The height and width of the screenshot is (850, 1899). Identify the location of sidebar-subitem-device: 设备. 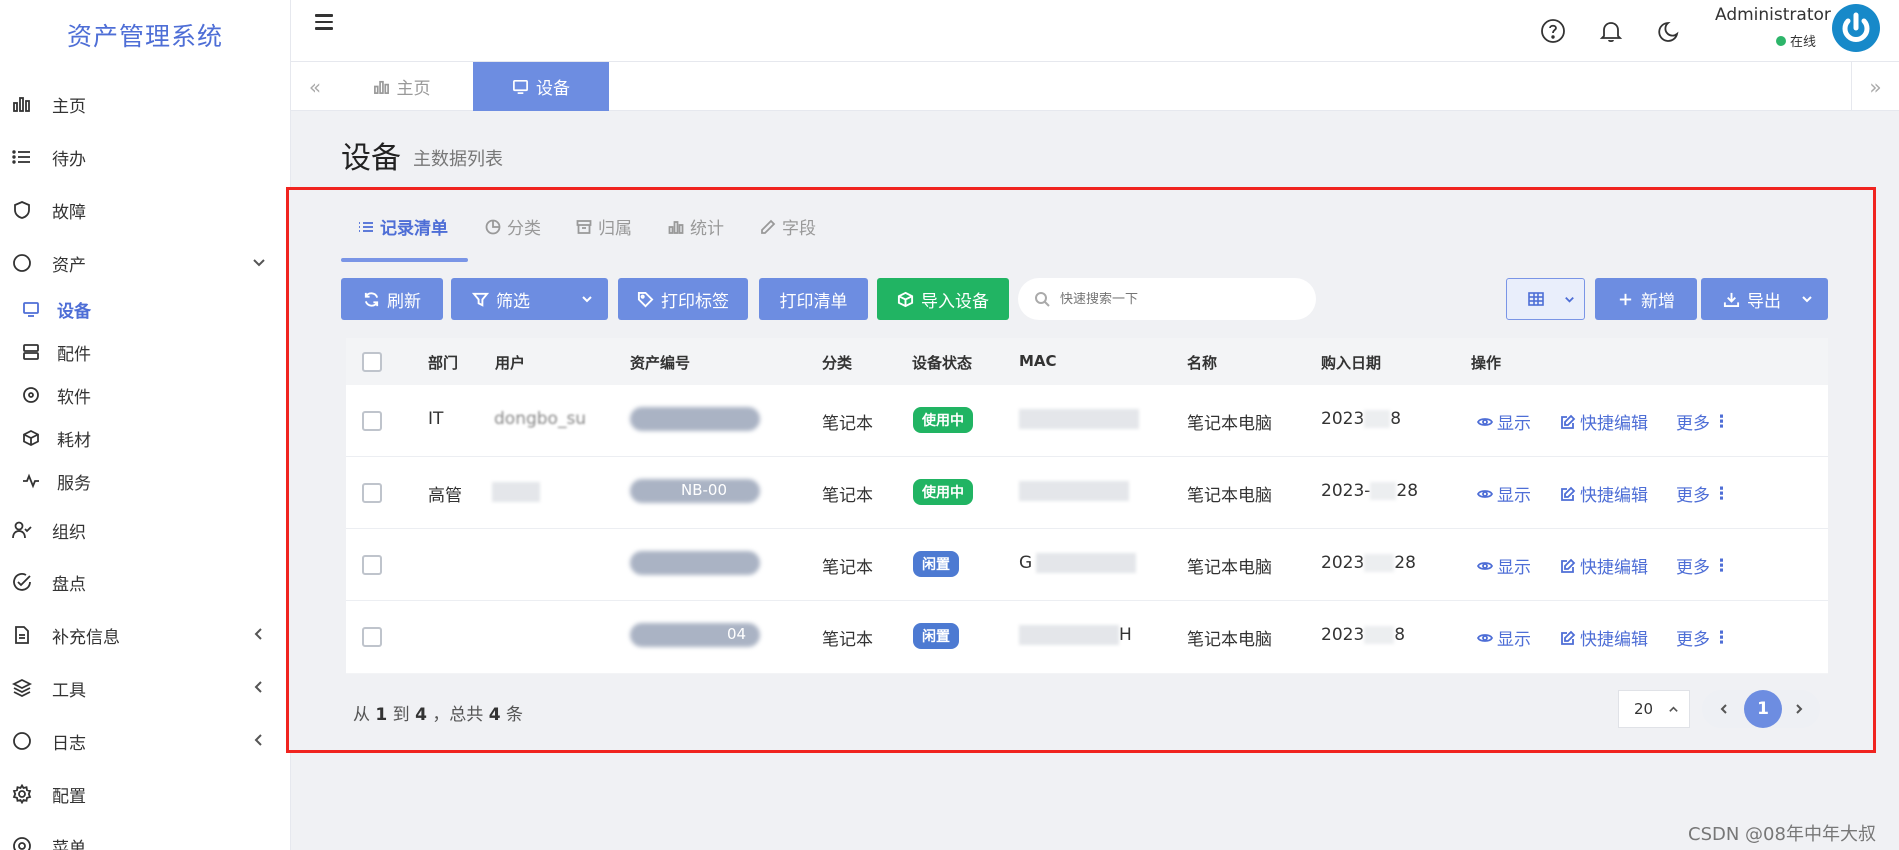
(145, 309).